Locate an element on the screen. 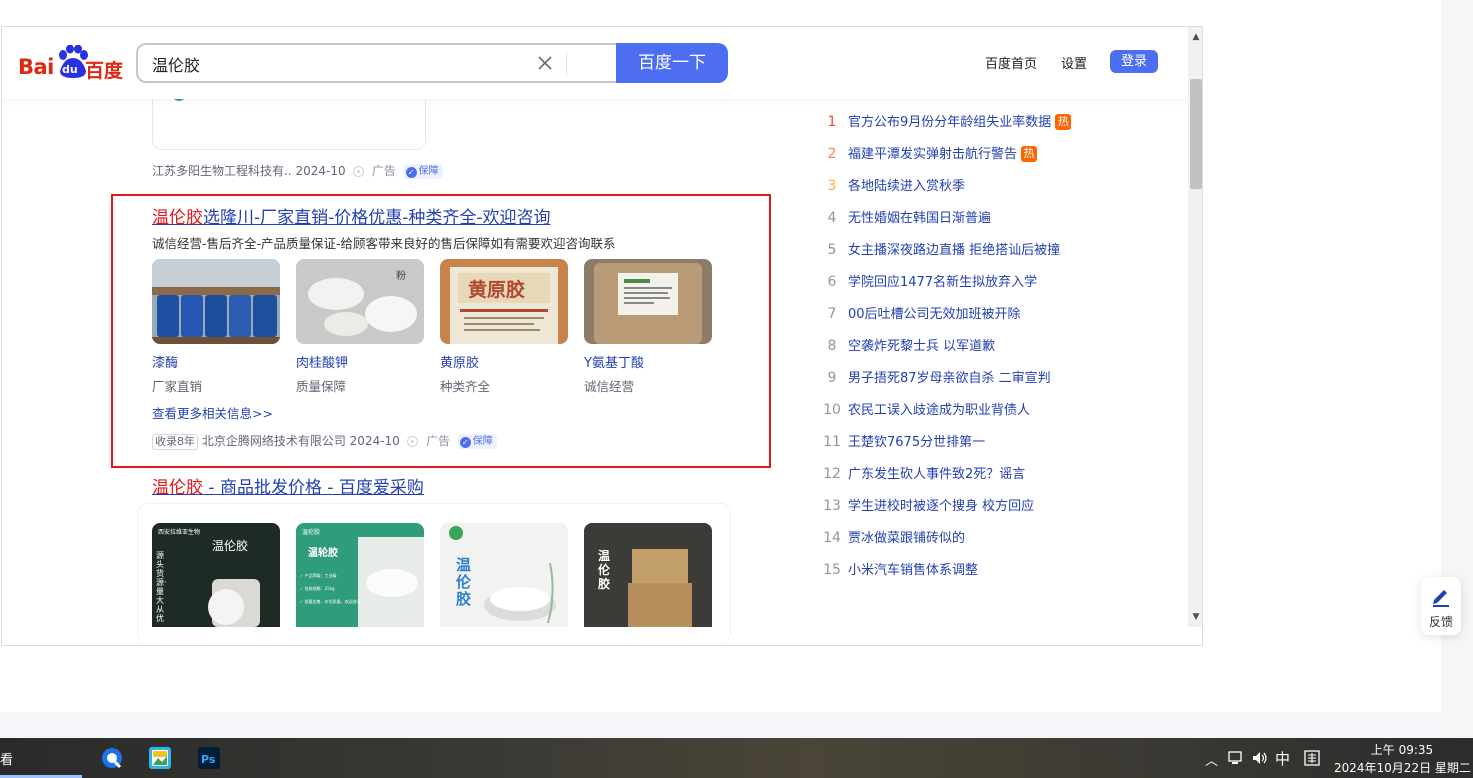  hot-search-link: 贾冰做菜跟铺砖似的 is located at coordinates (906, 538).